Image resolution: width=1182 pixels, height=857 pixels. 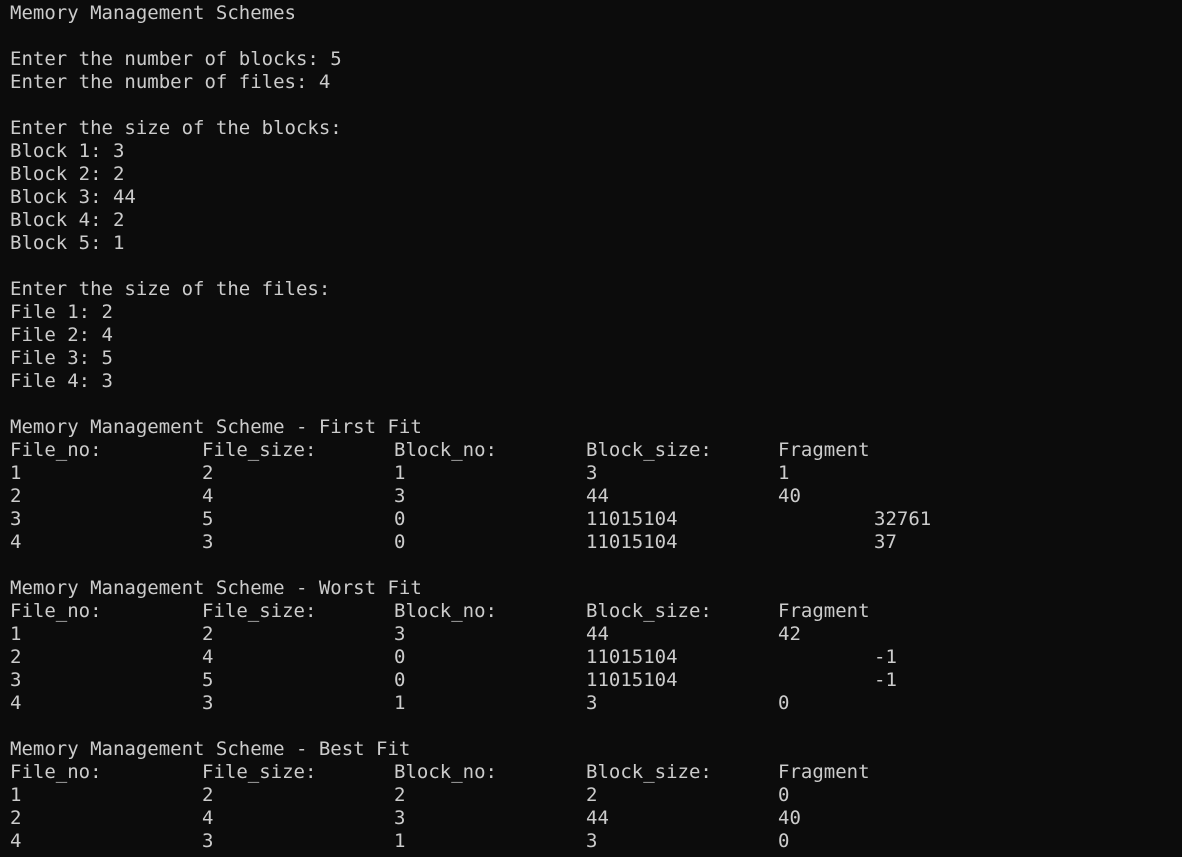 What do you see at coordinates (67, 174) in the screenshot?
I see `block-size-line: Block 2: 2` at bounding box center [67, 174].